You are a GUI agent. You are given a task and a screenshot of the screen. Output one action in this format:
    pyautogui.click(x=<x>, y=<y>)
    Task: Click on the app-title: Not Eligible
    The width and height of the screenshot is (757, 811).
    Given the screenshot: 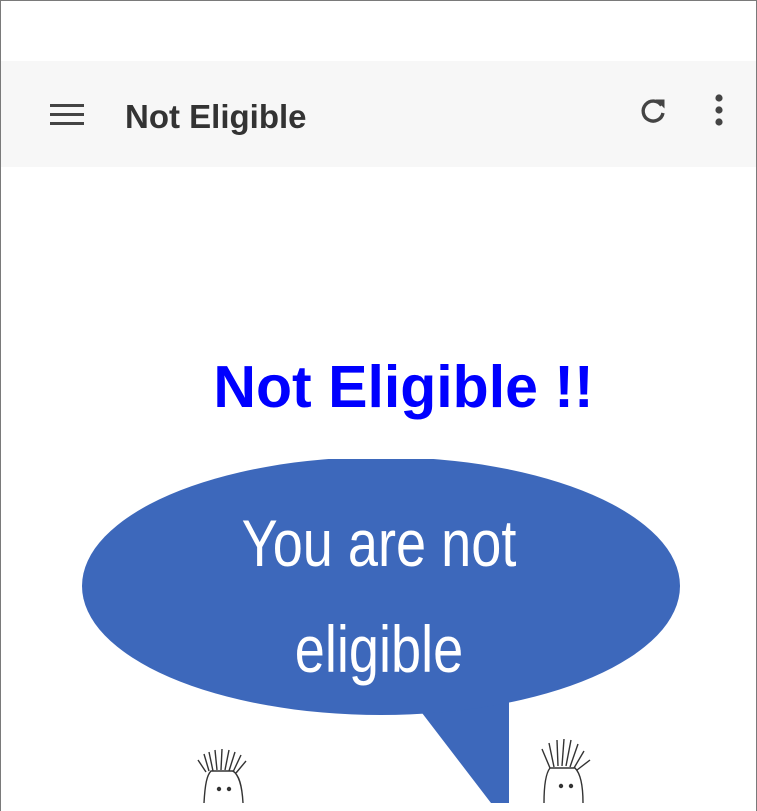 What is the action you would take?
    pyautogui.click(x=216, y=116)
    